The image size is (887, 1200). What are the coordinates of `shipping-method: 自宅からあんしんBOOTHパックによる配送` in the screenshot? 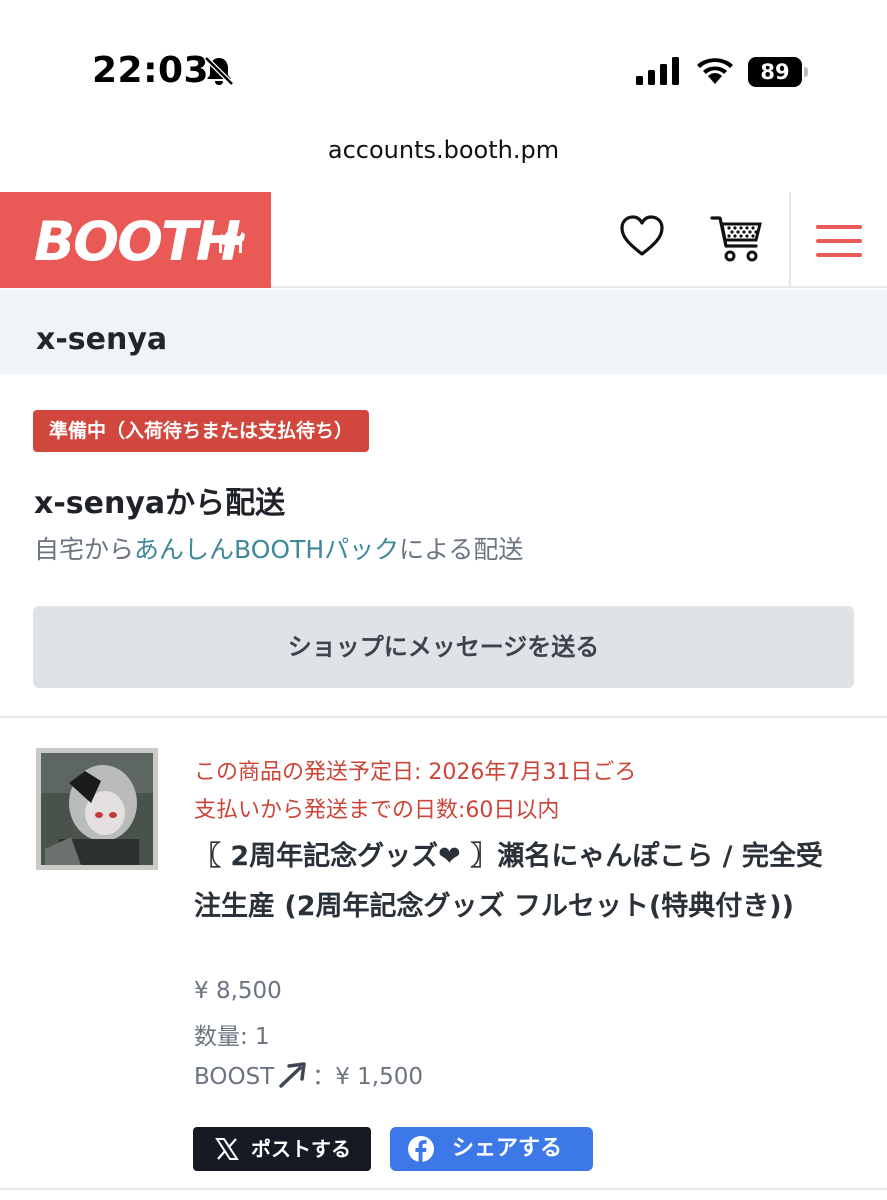 It's located at (278, 548).